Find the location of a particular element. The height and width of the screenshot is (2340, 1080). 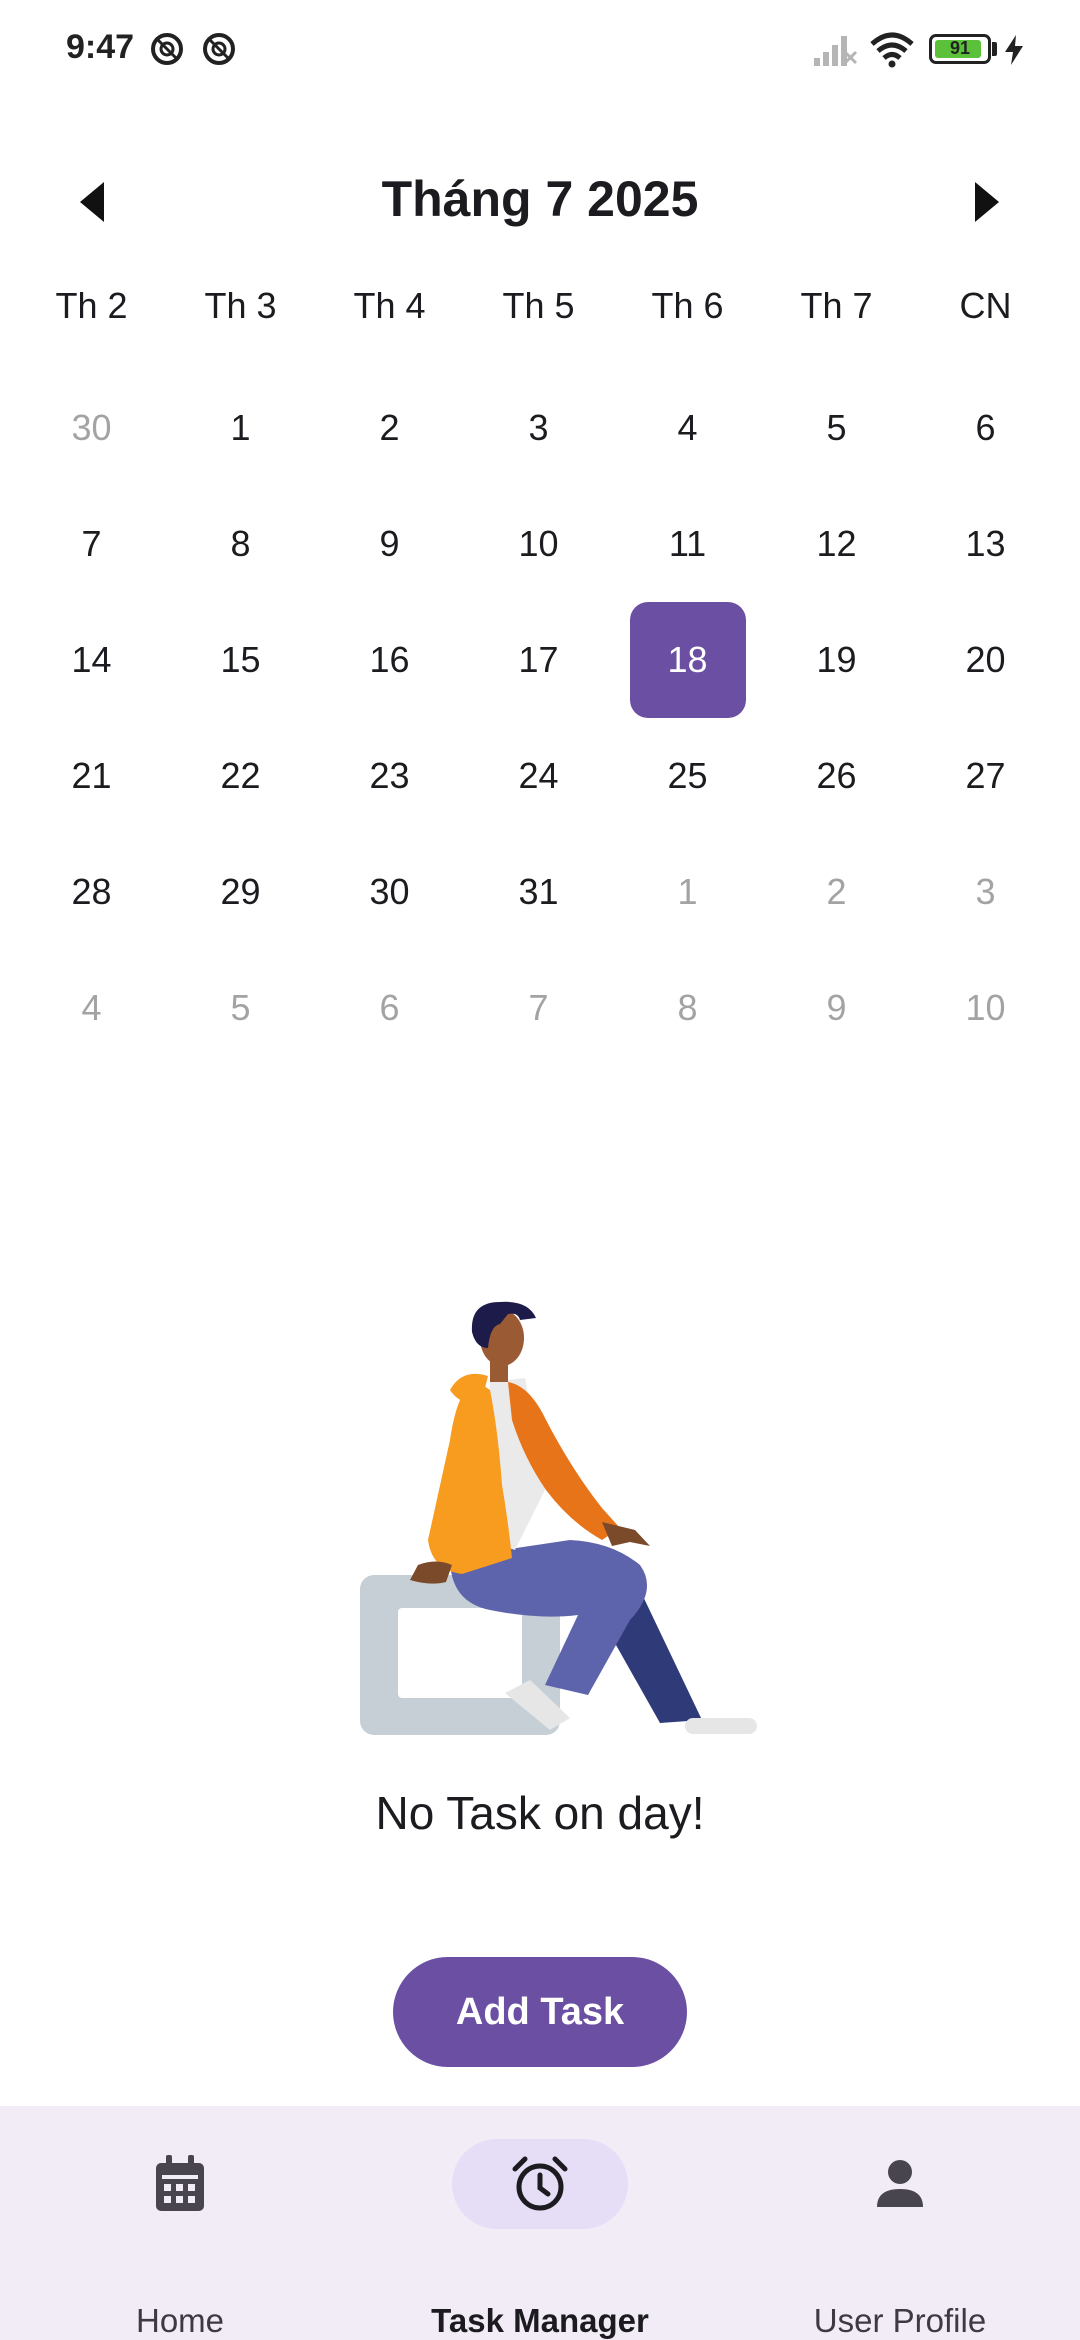

calendar-day: 20 is located at coordinates (985, 660).